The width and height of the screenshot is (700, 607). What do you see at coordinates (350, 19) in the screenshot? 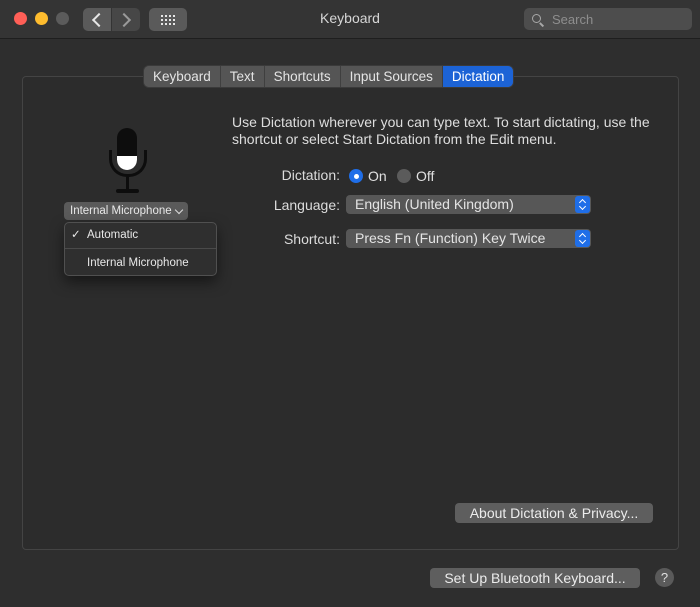
I see `title-bar: Keyboard` at bounding box center [350, 19].